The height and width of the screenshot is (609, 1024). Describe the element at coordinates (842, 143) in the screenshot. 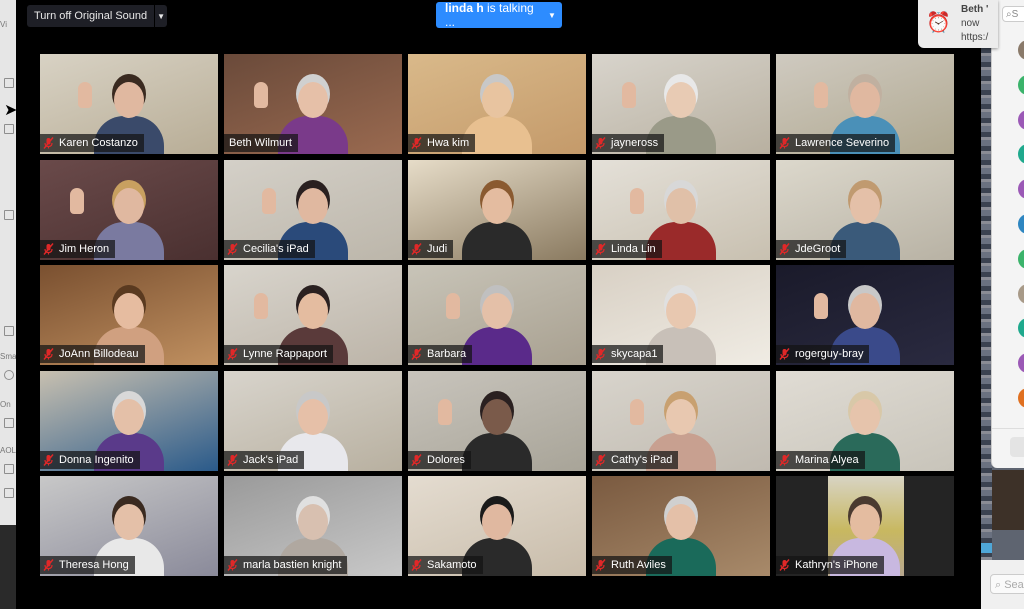

I see `participant-name: Lawrence Severino` at that location.